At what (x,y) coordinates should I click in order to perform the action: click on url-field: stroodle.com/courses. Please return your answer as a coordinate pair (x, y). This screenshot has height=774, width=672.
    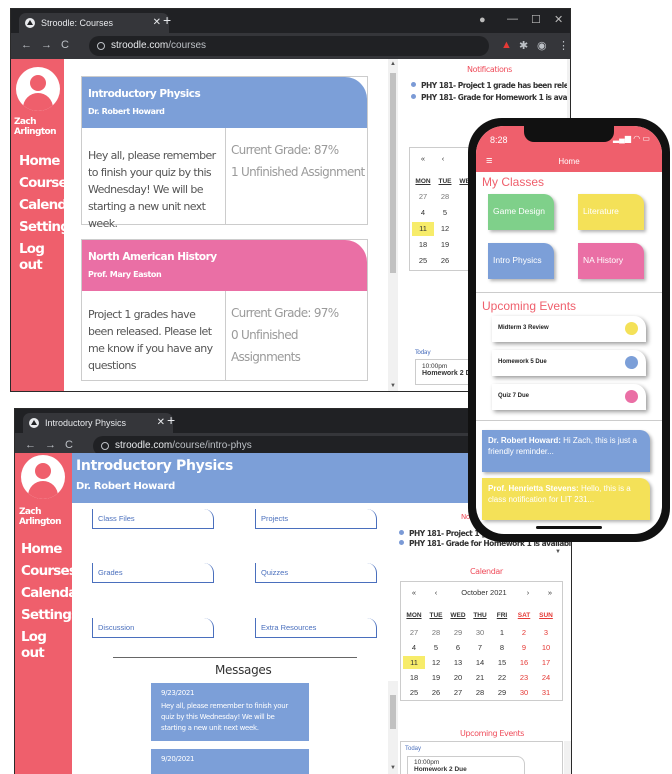
    Looking at the image, I should click on (289, 46).